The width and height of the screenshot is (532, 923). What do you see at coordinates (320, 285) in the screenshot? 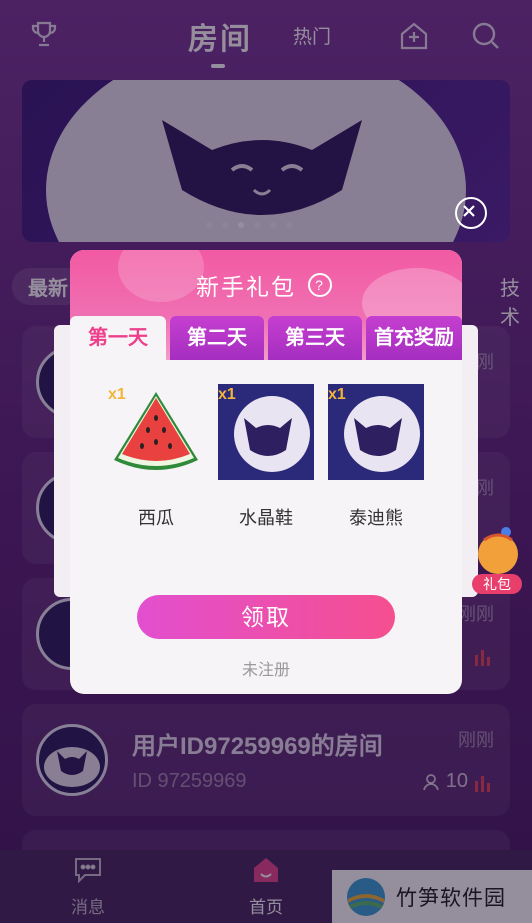
I see `help-icon: ?` at bounding box center [320, 285].